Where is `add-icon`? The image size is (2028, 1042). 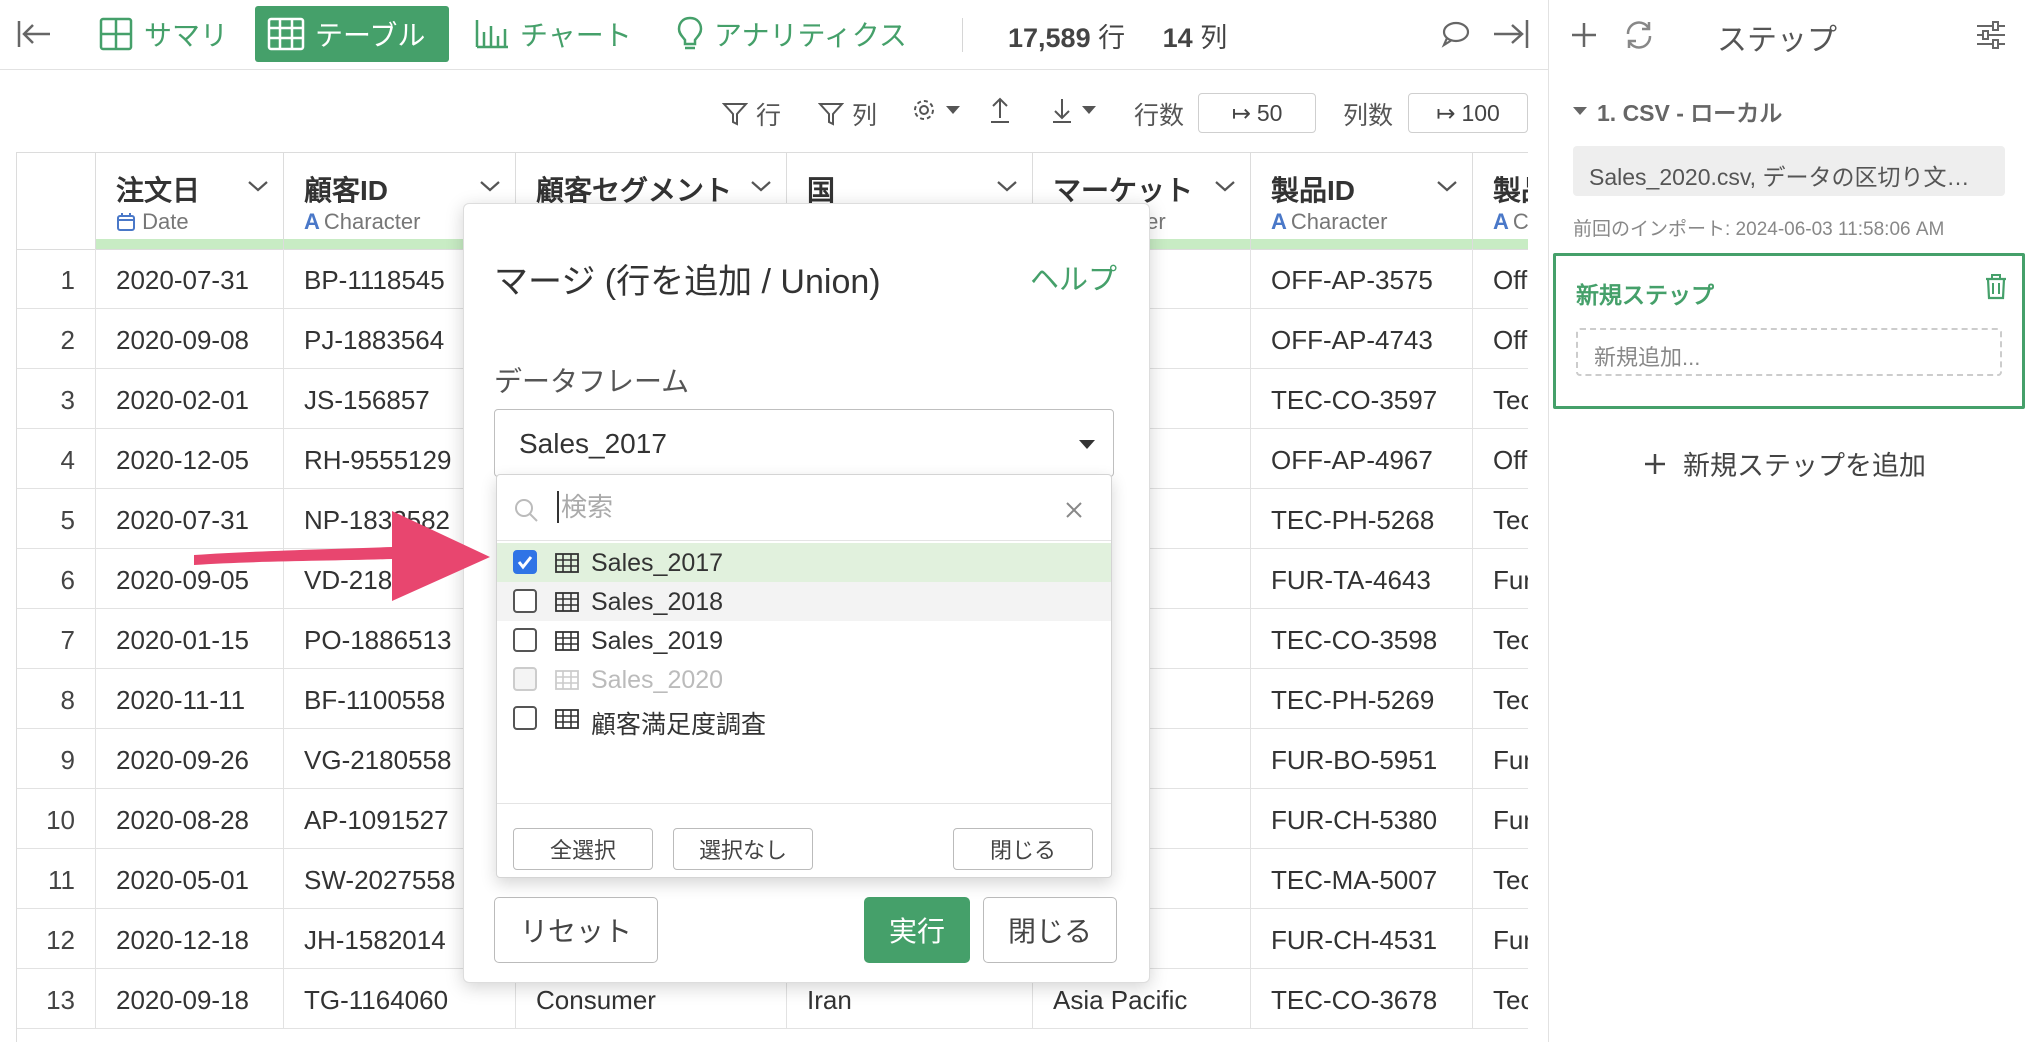
add-icon is located at coordinates (1584, 37).